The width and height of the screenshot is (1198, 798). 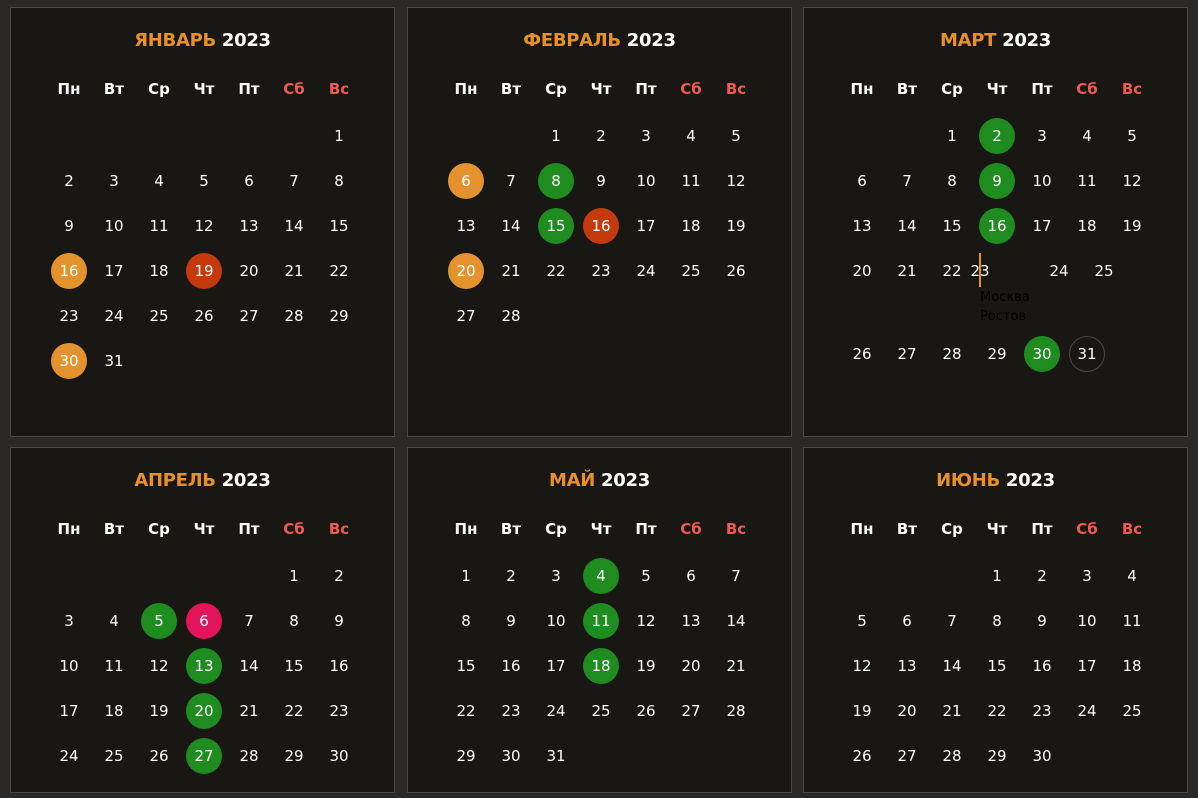 What do you see at coordinates (907, 181) in the screenshot?
I see `day-cell: 7` at bounding box center [907, 181].